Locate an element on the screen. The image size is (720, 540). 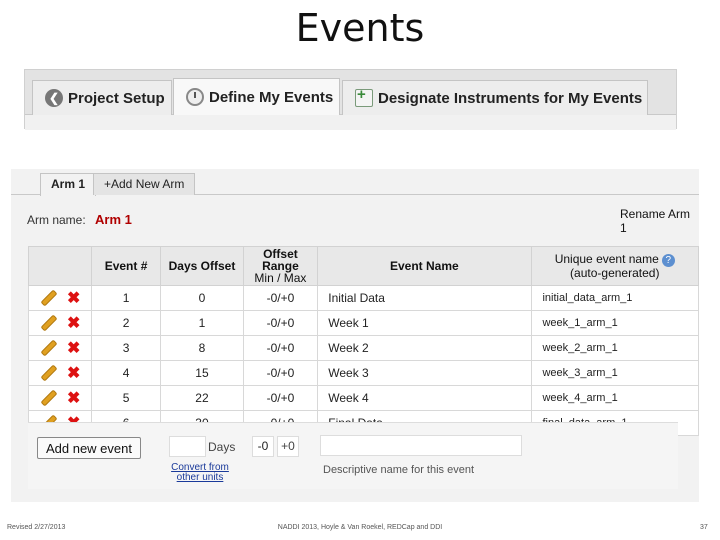
cell-event-num: 1 is located at coordinates (126, 298).